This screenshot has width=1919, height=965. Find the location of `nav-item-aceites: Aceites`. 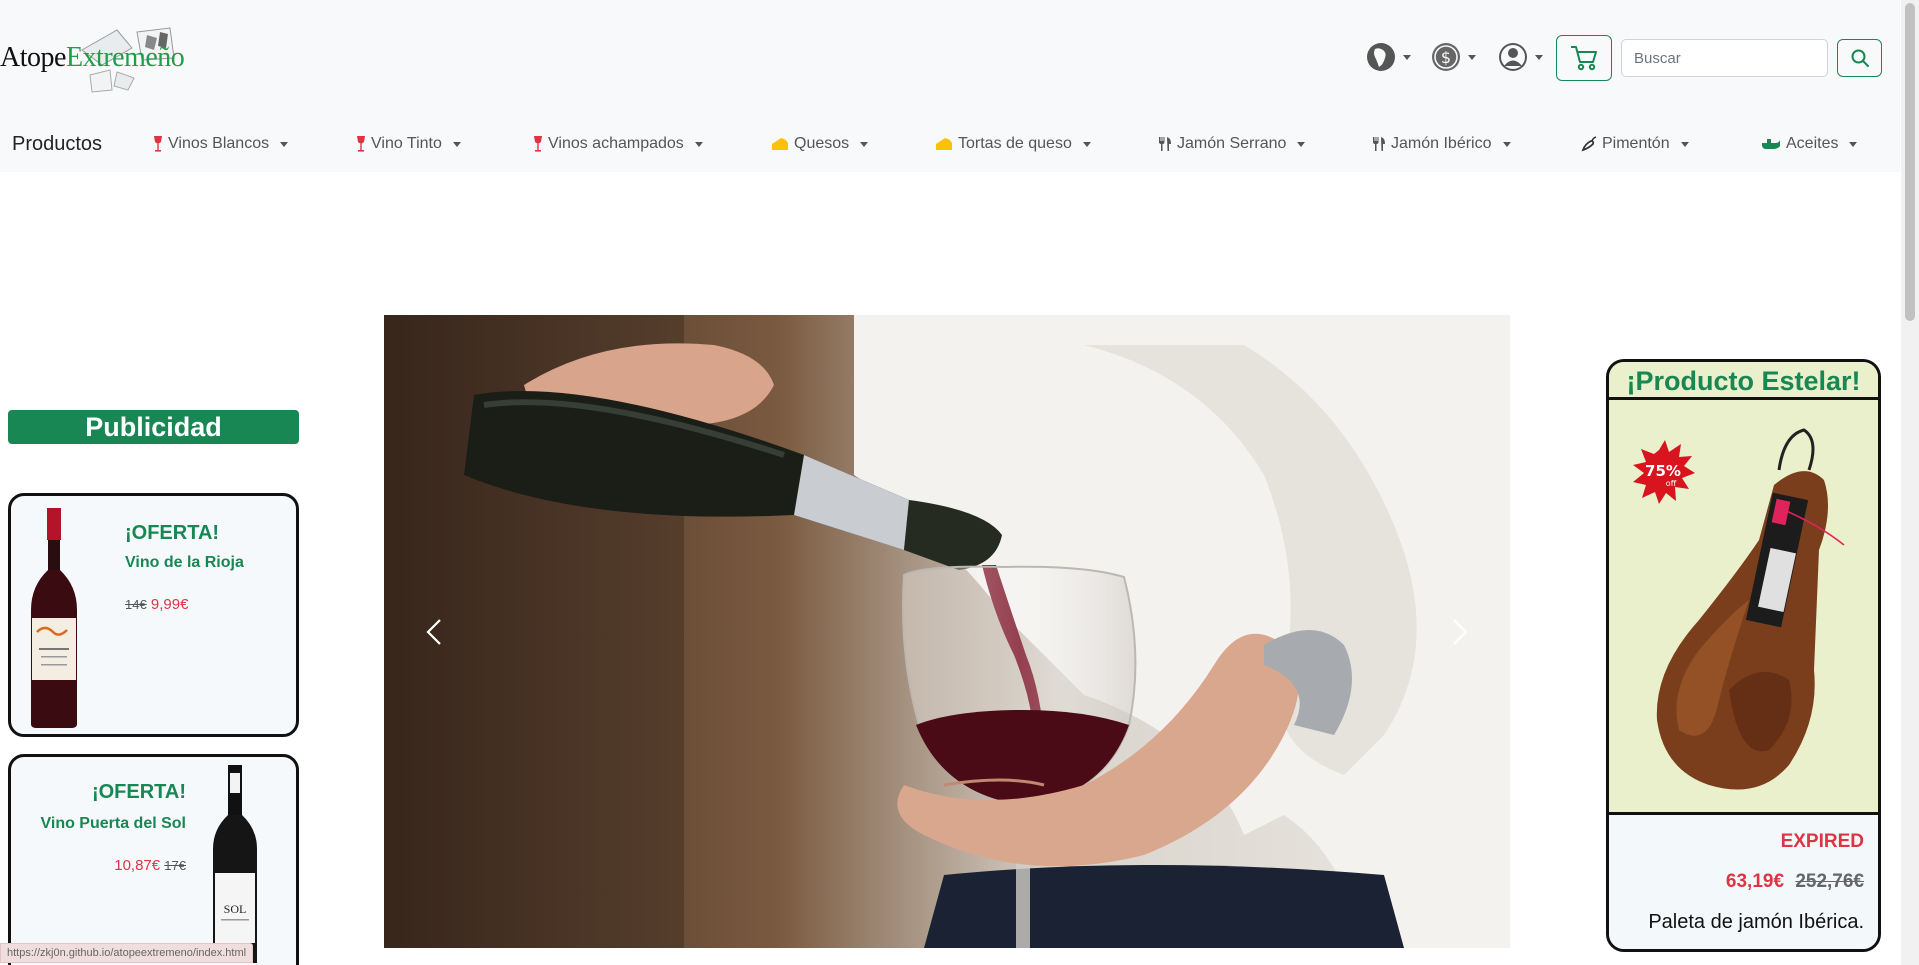

nav-item-aceites: Aceites is located at coordinates (1809, 144).